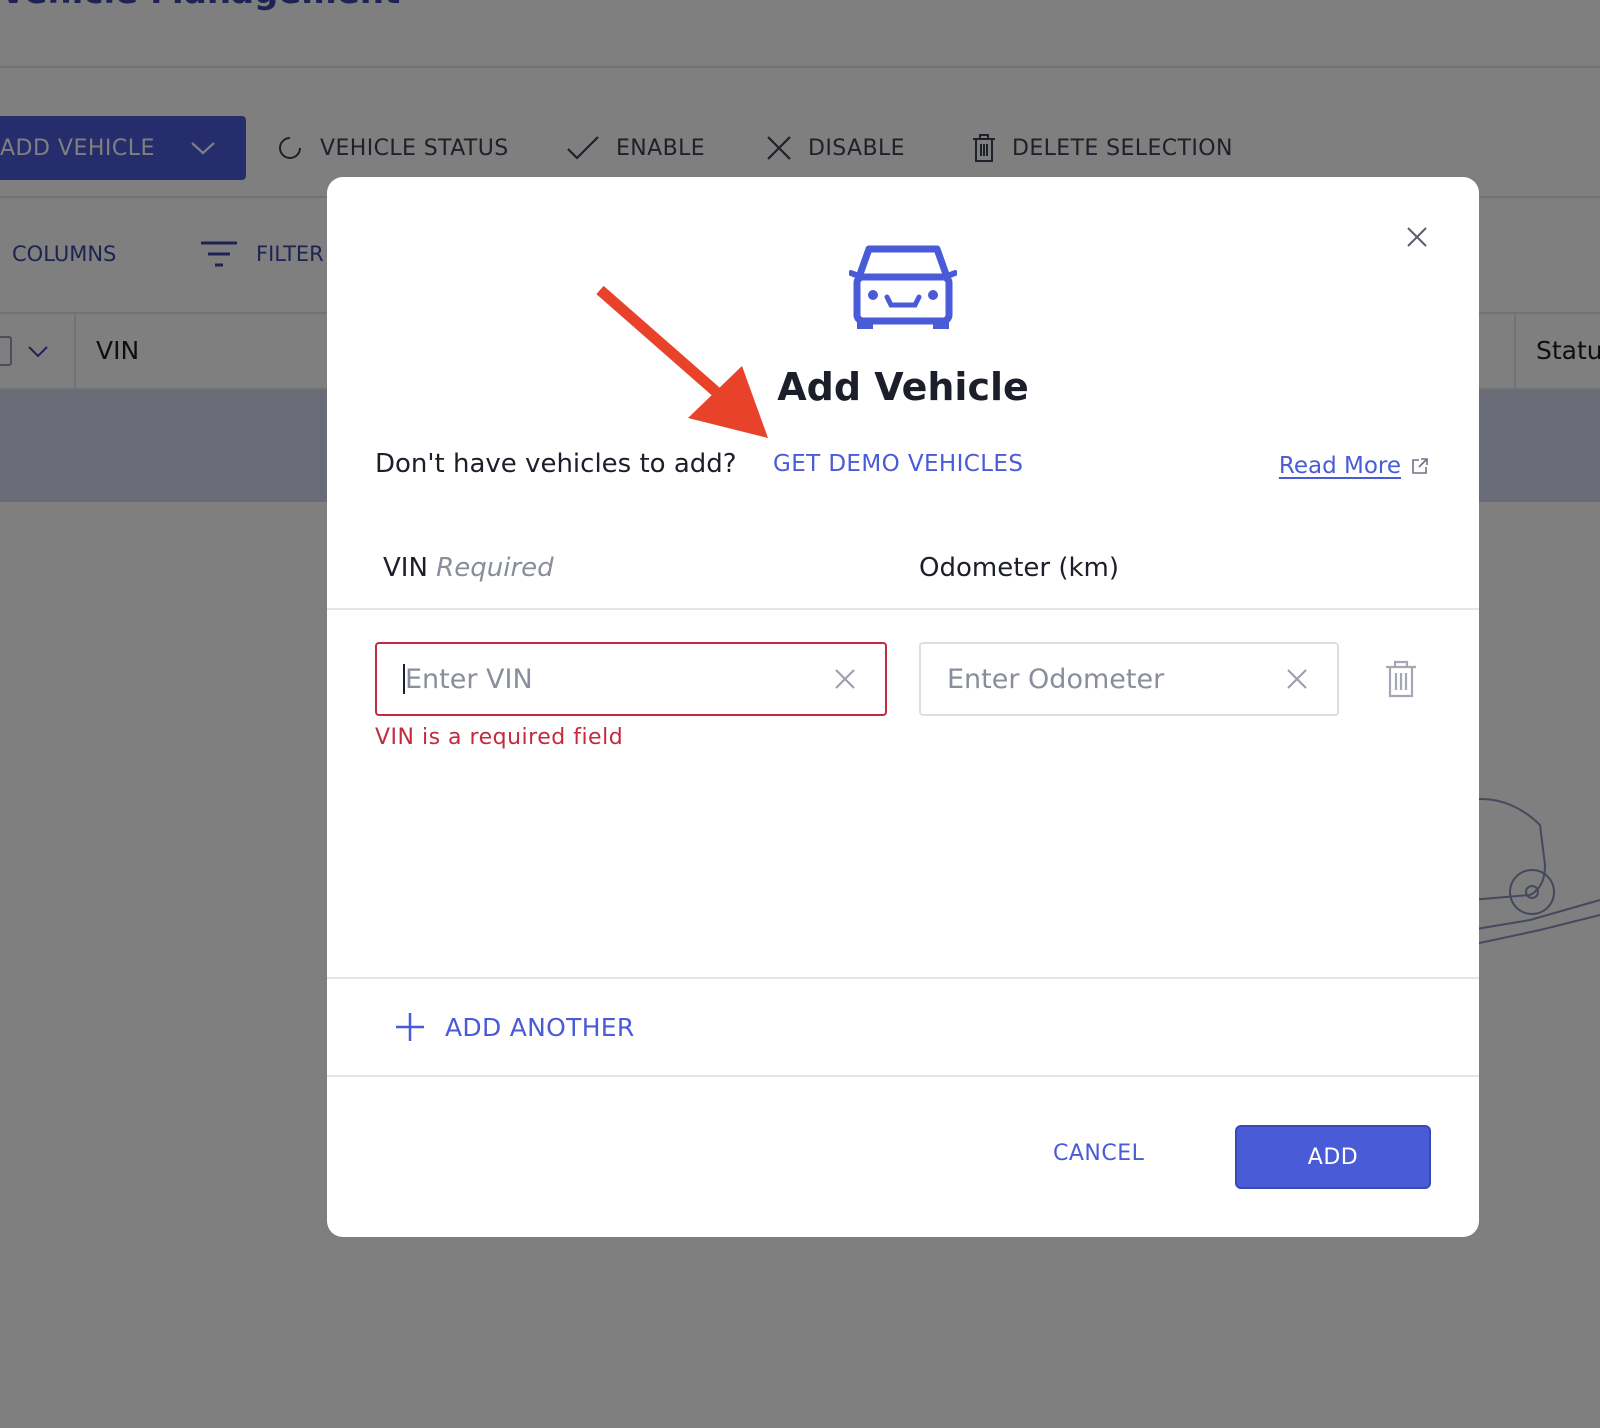 The image size is (1600, 1428). Describe the element at coordinates (903, 287) in the screenshot. I see `car-icon` at that location.